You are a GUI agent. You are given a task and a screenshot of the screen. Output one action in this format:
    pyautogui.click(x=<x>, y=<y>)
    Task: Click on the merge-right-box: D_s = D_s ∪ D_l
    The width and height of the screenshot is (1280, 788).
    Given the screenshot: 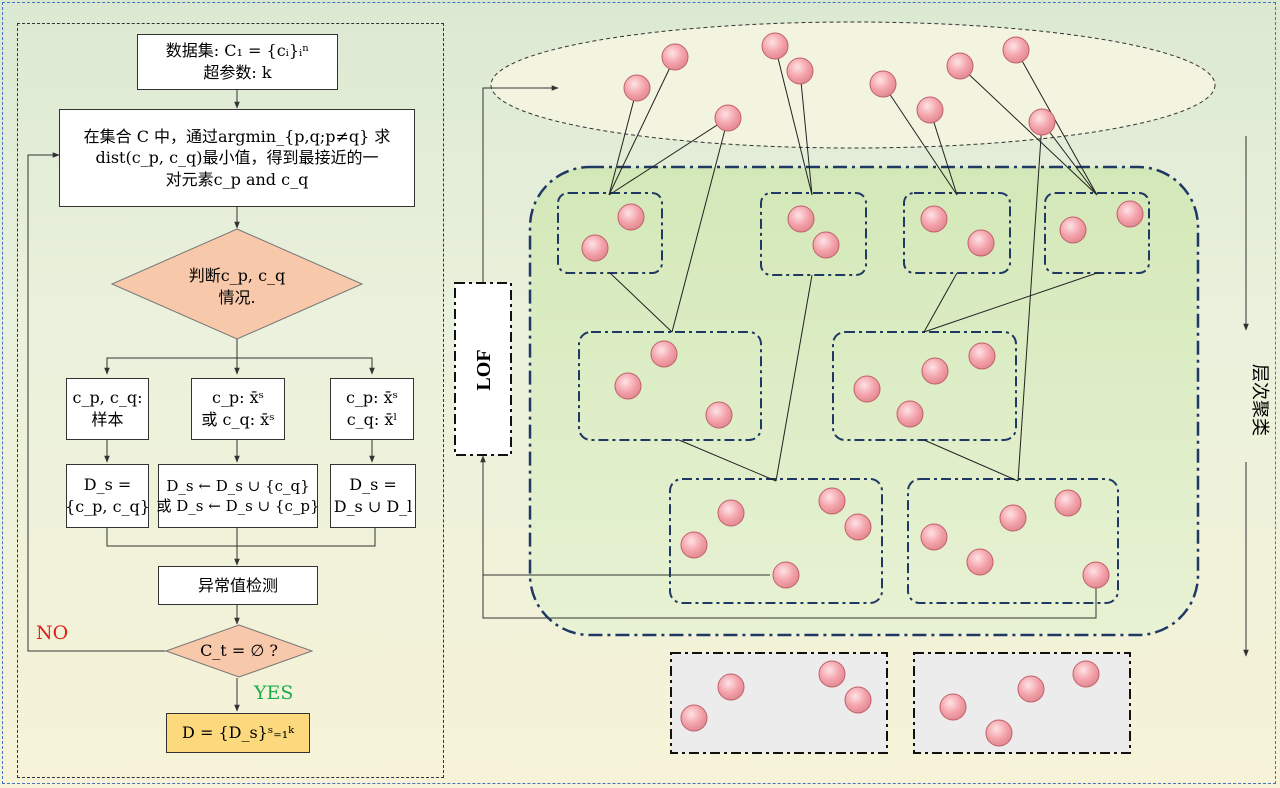 What is the action you would take?
    pyautogui.click(x=373, y=496)
    